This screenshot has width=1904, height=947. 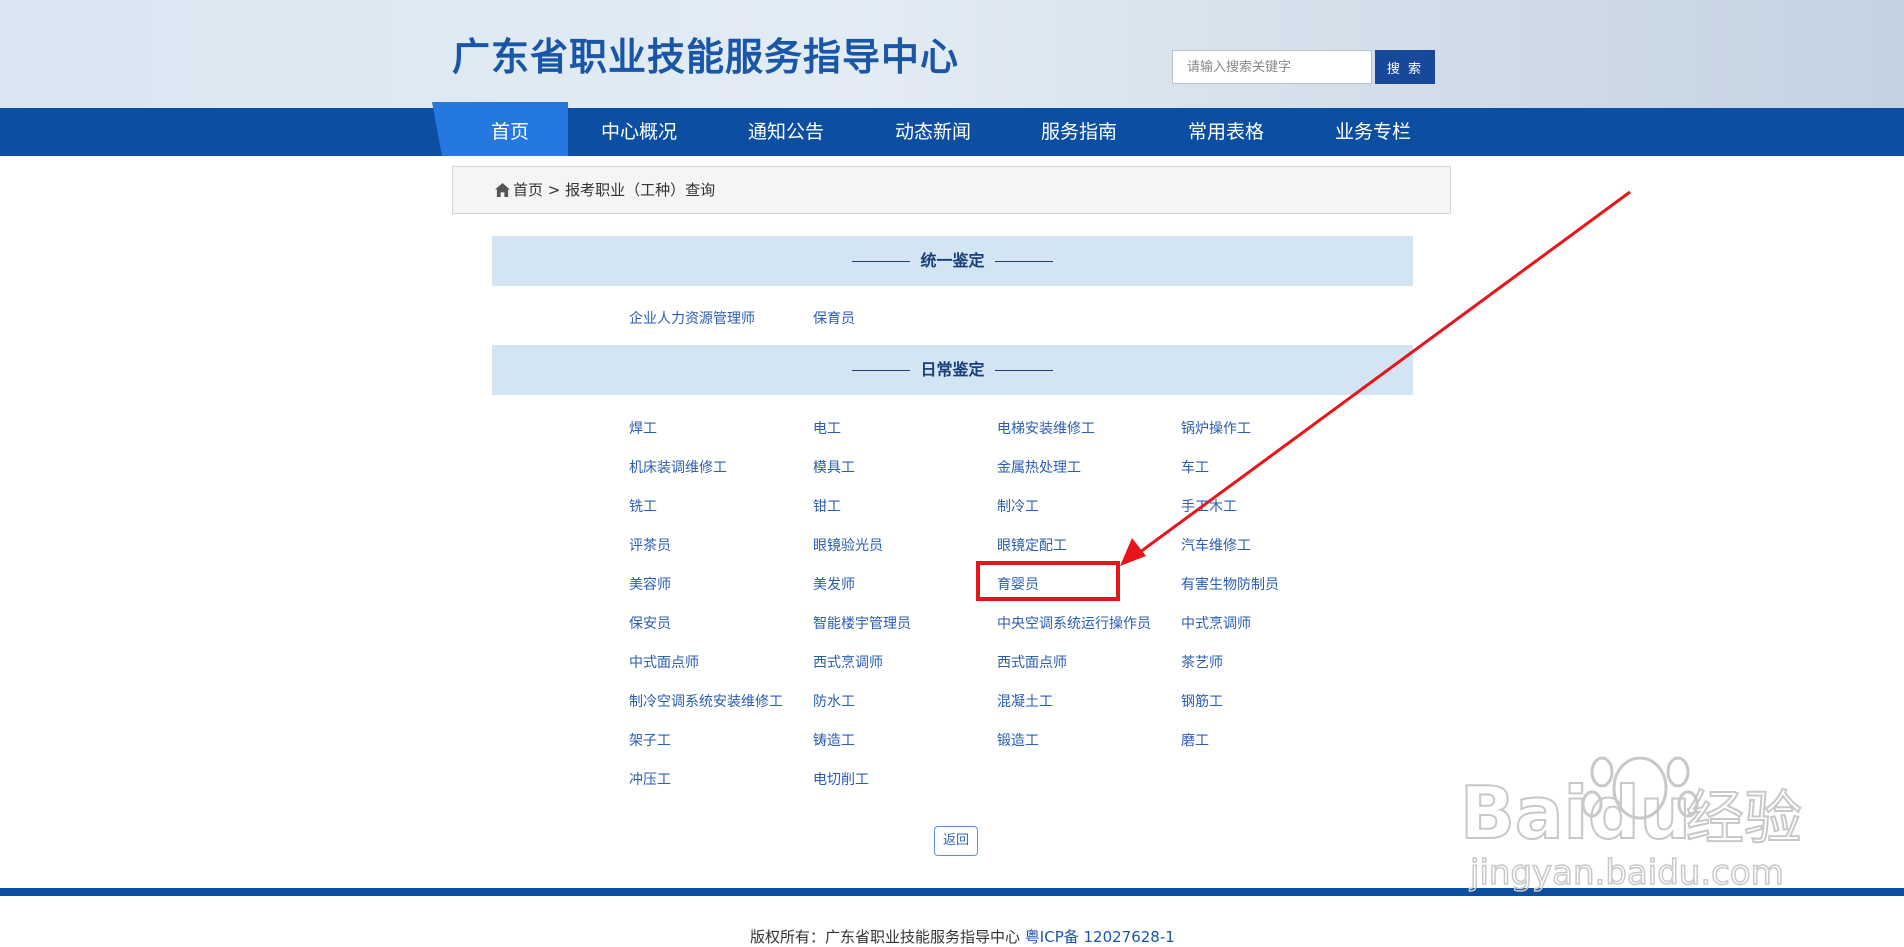 I want to click on occupation-link: 机床装调维修工, so click(x=678, y=467).